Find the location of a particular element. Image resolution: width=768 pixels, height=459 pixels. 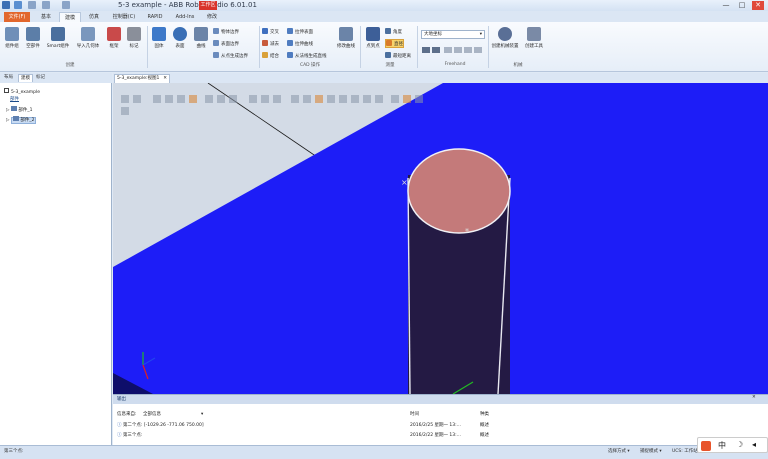

smart-component-button: Smart组件 is located at coordinates (58, 38).